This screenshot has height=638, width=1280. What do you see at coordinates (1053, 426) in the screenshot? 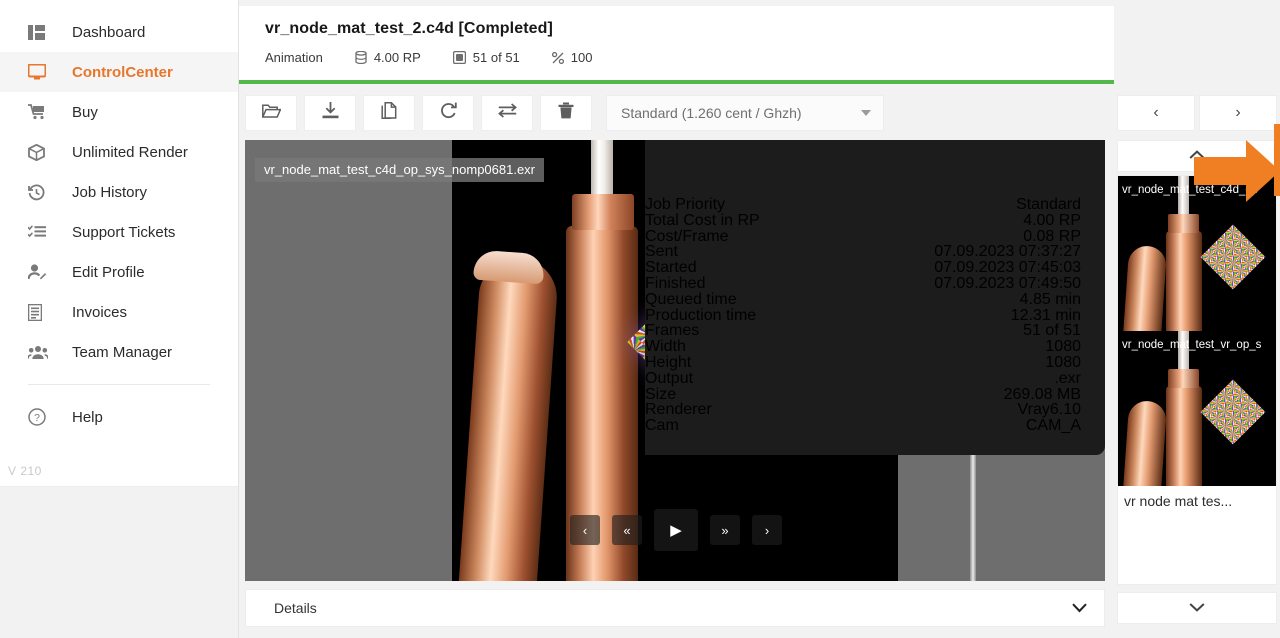
I see `job-info-value: CAM_A` at bounding box center [1053, 426].